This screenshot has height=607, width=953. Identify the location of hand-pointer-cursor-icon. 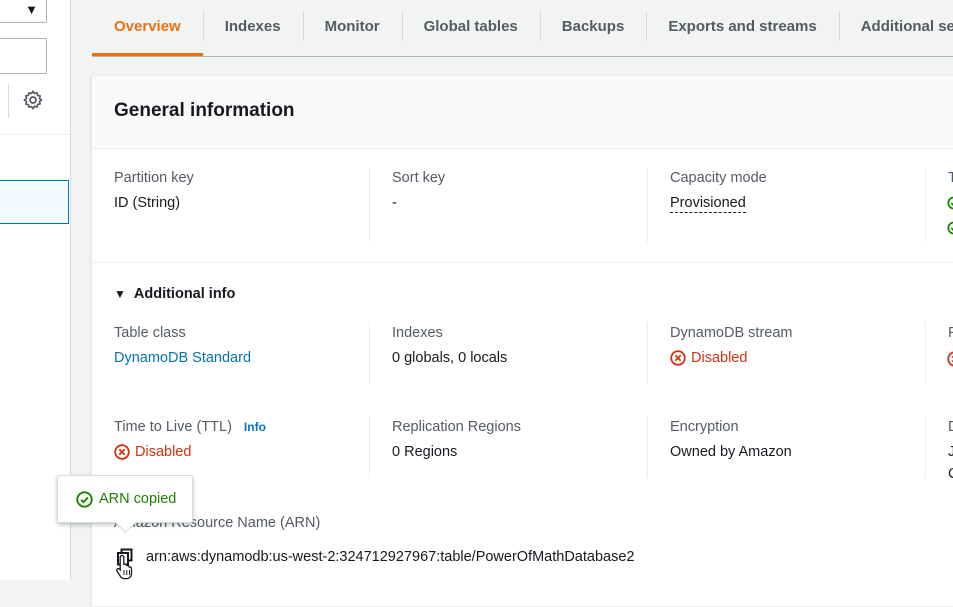
(124, 567).